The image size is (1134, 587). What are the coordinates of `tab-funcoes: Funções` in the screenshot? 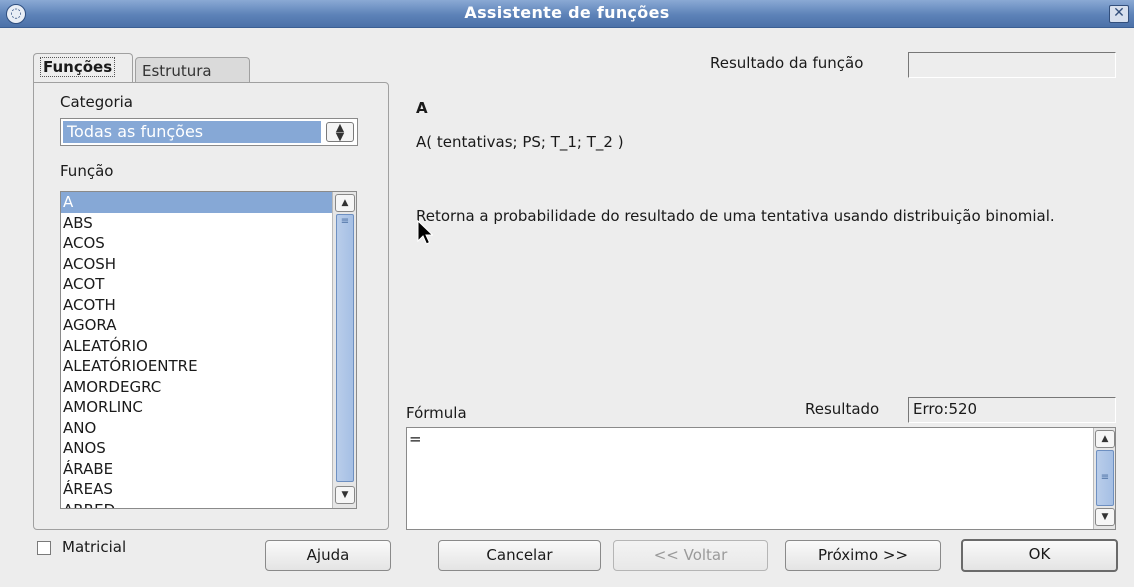 It's located at (83, 67).